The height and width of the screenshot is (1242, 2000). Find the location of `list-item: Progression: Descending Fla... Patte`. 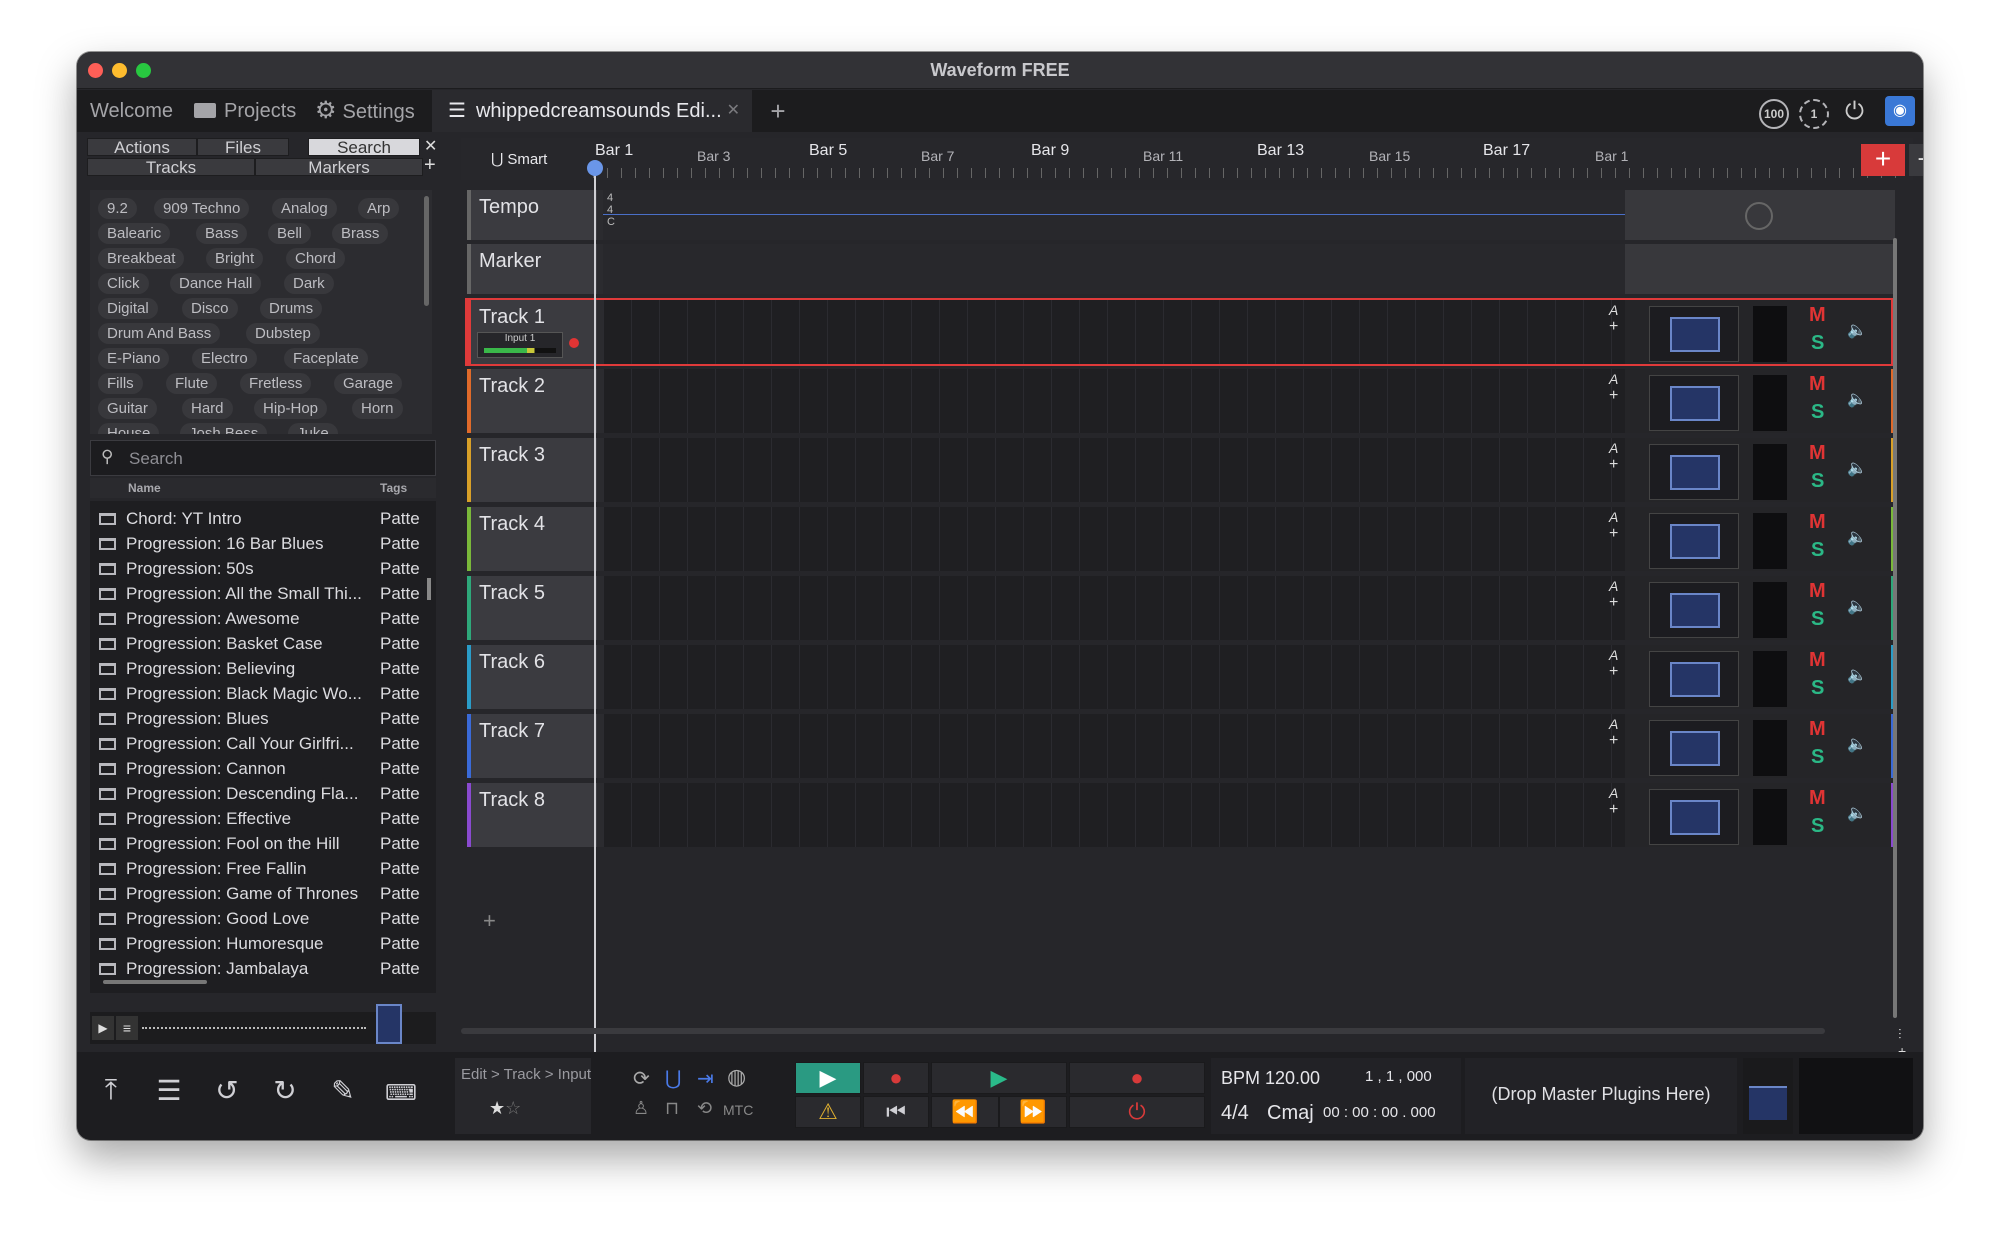

list-item: Progression: Descending Fla... Patte is located at coordinates (263, 794).